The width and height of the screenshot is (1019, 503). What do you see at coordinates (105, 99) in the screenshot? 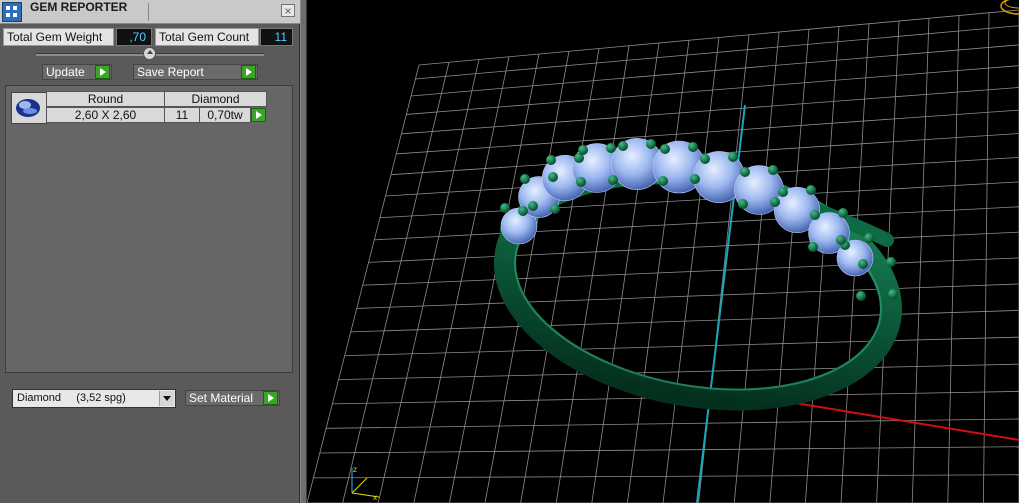
I see `gem-shape-header: Round` at bounding box center [105, 99].